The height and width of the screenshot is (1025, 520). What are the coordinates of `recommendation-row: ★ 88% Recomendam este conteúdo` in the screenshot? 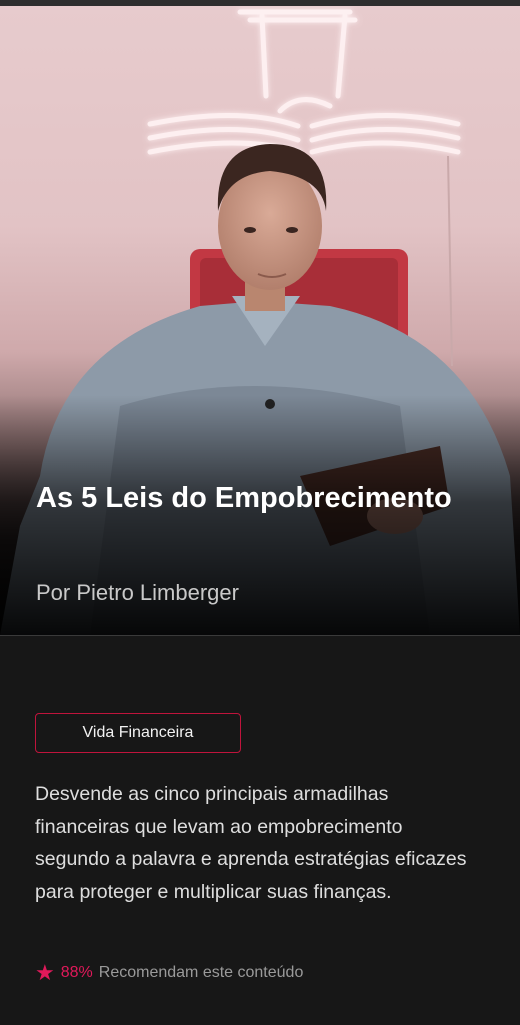 It's located at (169, 973).